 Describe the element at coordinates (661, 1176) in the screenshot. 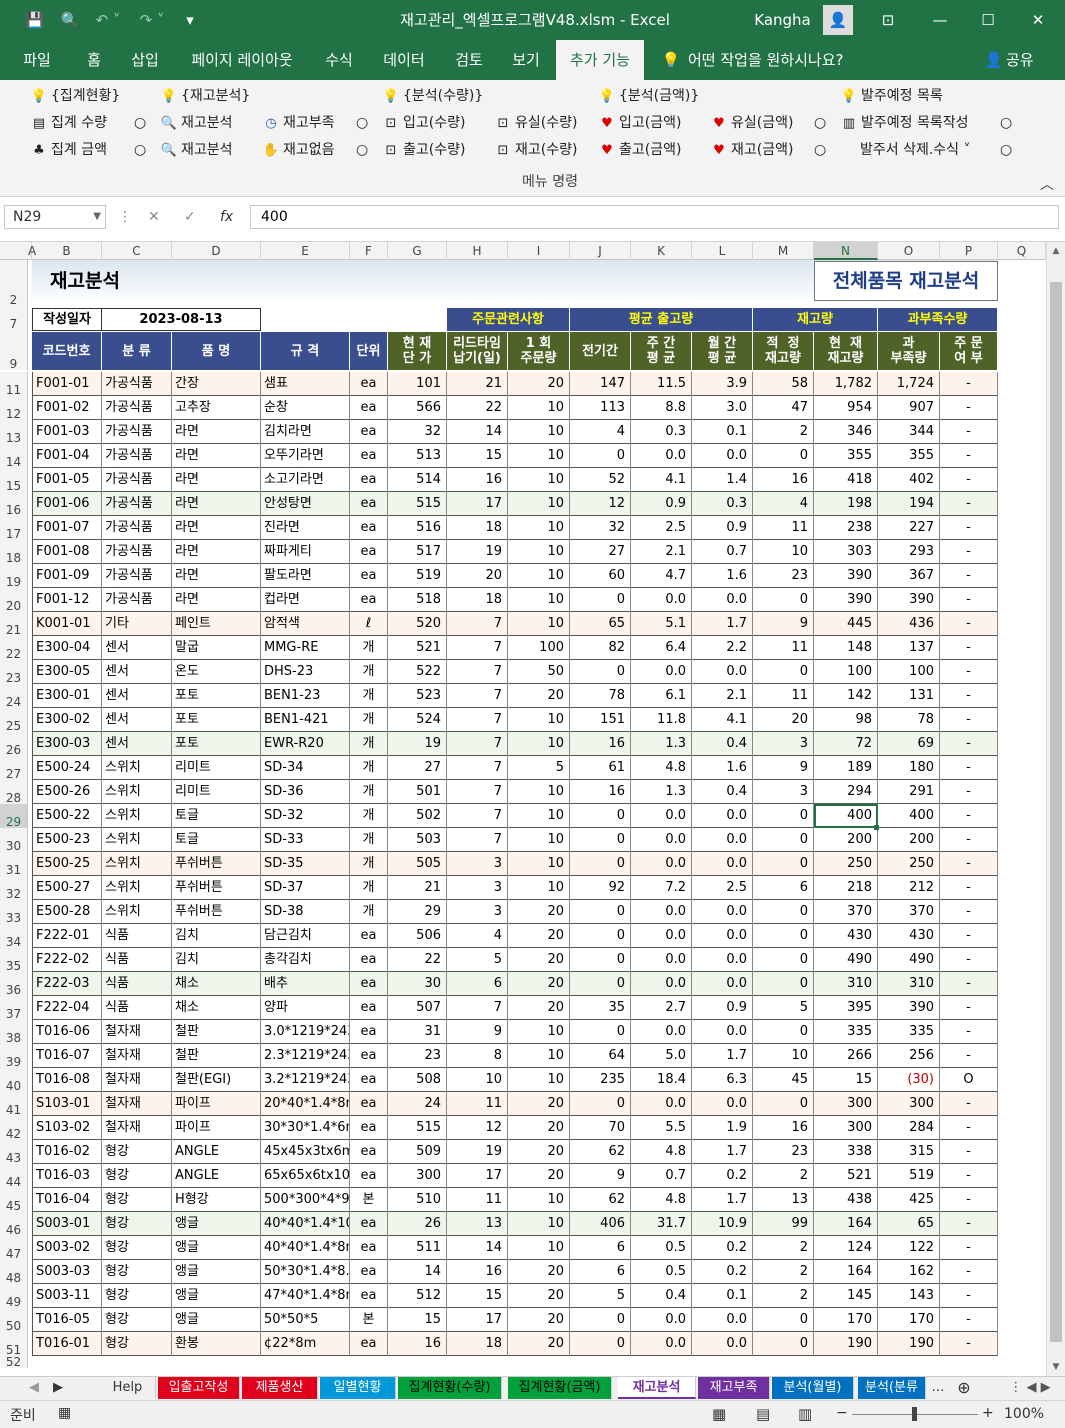

I see `cell-weekly-avg: 0.7` at that location.